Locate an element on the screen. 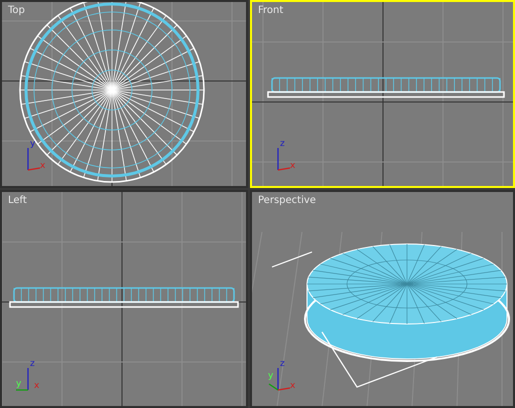 This screenshot has width=515, height=408. viewport-label: Perspective is located at coordinates (287, 200).